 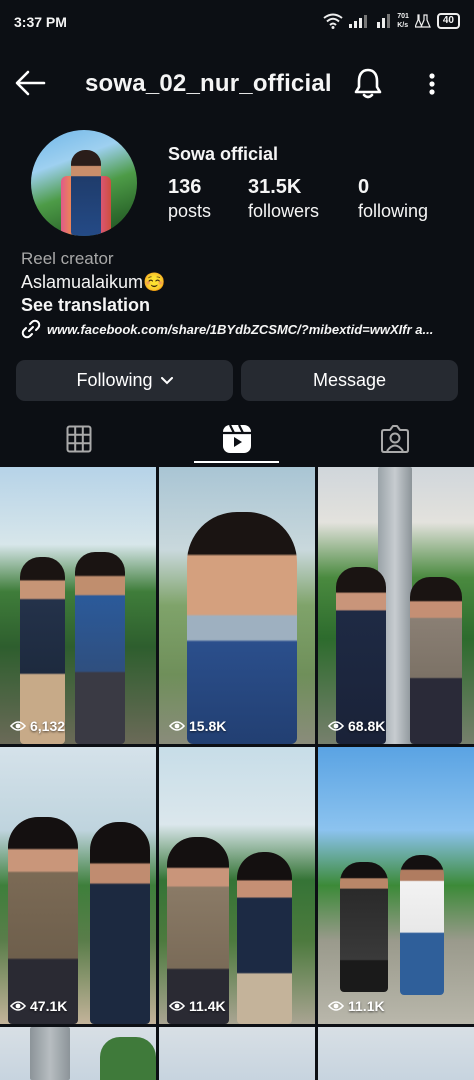 I want to click on link-icon, so click(x=31, y=329).